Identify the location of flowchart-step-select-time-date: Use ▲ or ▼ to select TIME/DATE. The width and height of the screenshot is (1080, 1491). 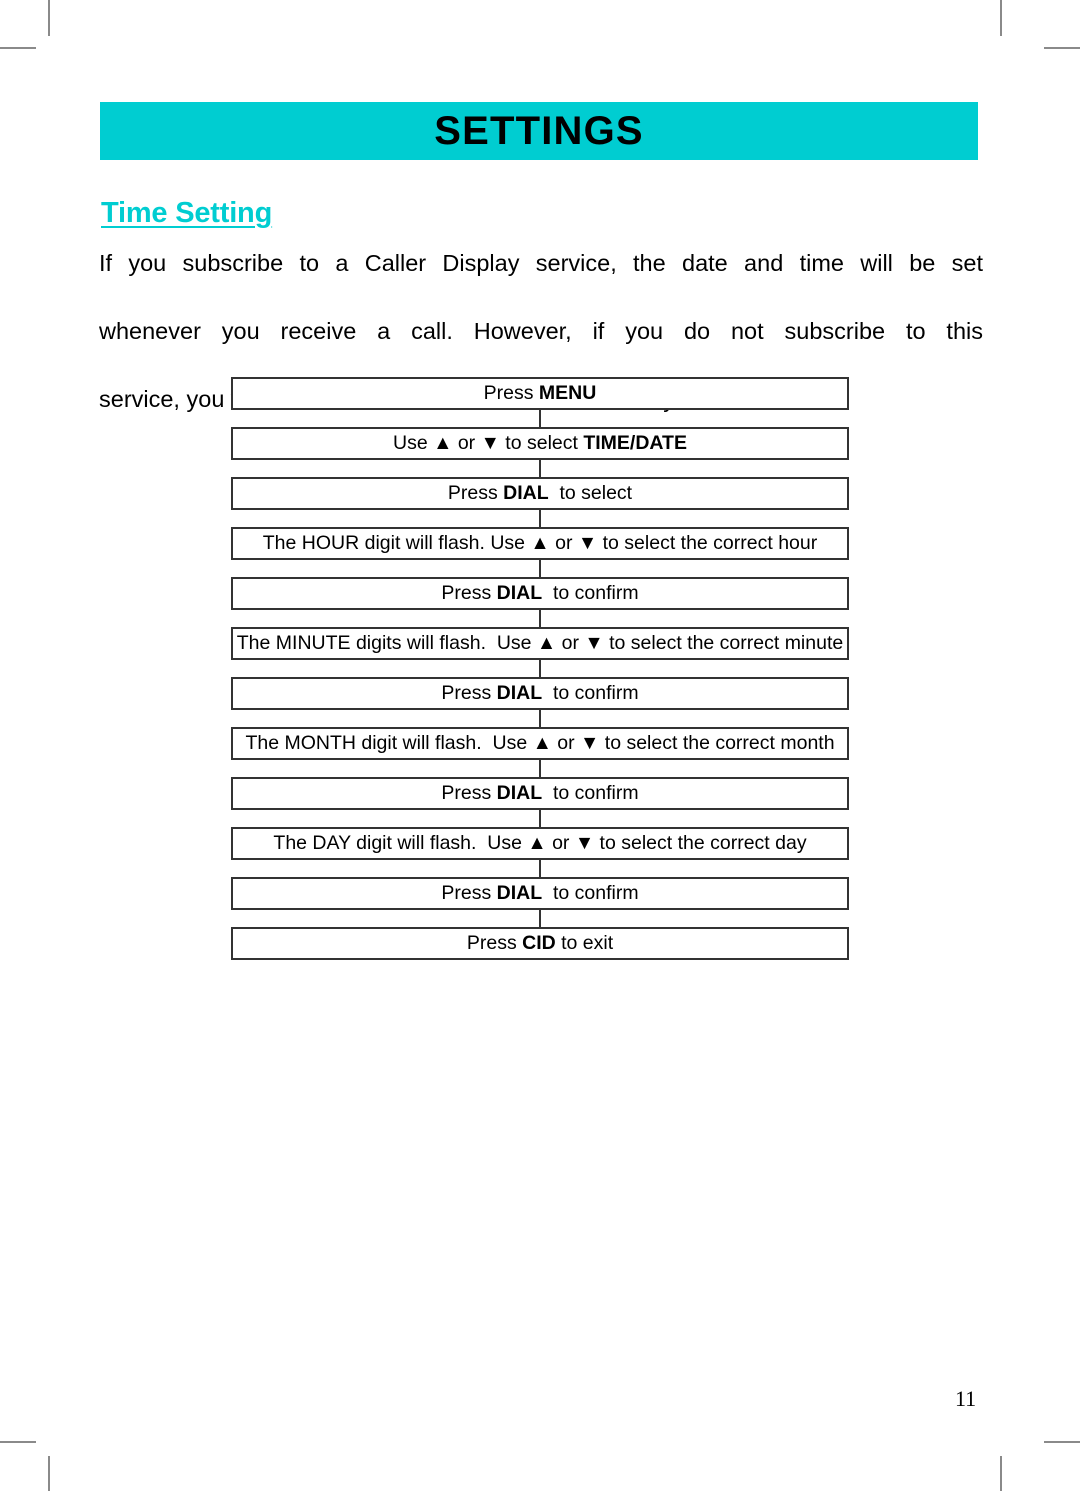
(540, 443).